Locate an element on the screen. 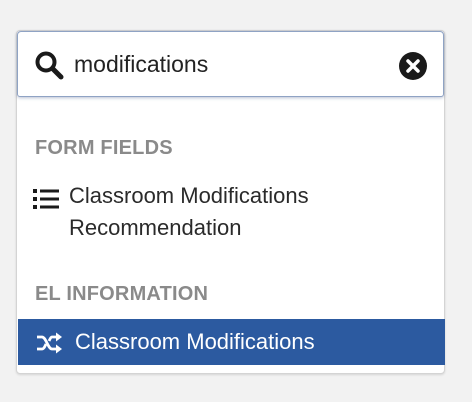 The width and height of the screenshot is (472, 402). section-heading-form-fields: FORM FIELDS is located at coordinates (104, 148).